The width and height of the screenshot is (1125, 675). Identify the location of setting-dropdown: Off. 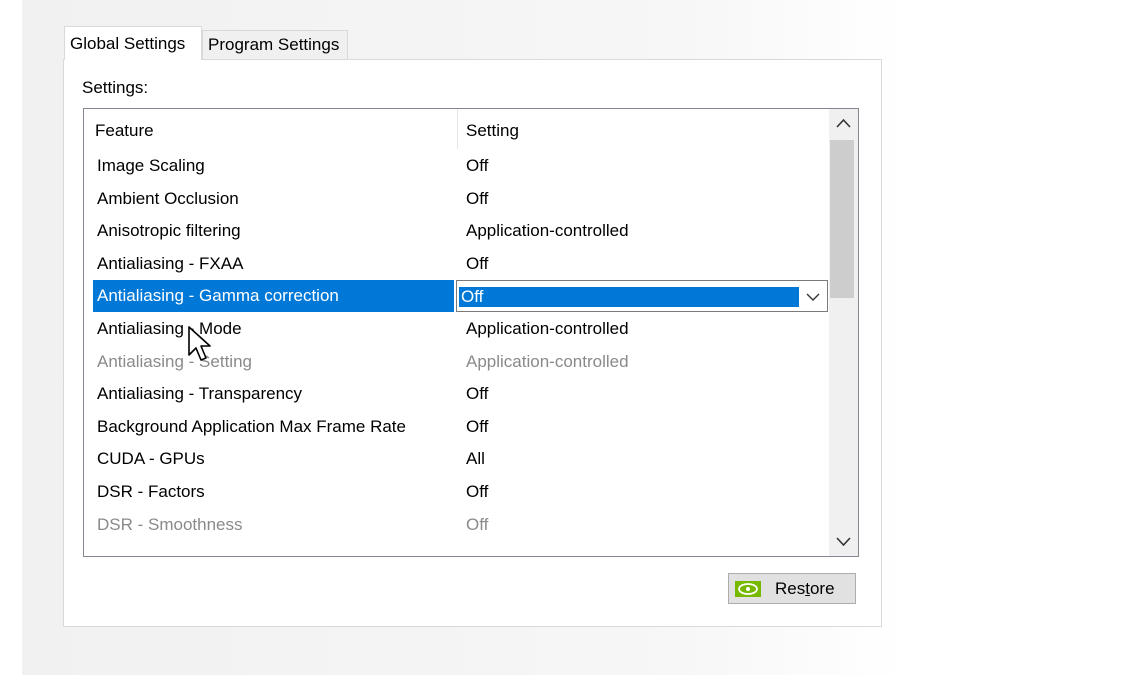
(642, 296).